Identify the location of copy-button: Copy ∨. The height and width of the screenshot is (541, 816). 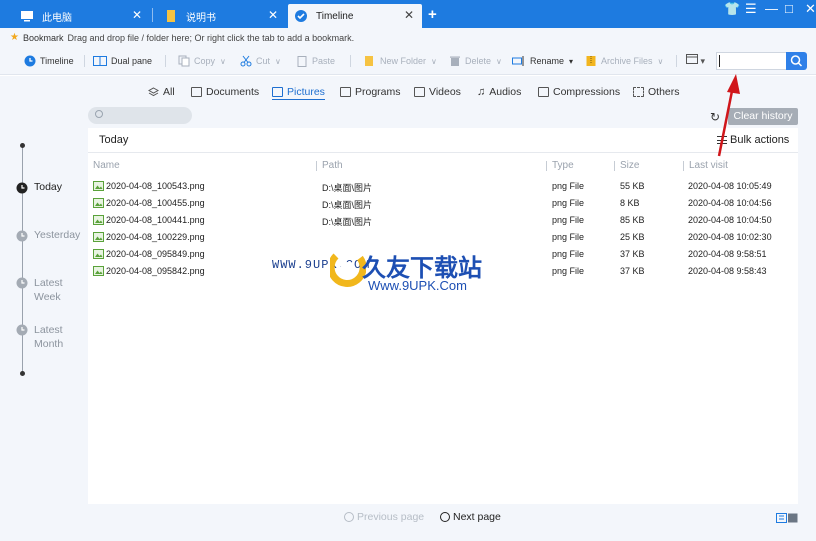
(202, 61).